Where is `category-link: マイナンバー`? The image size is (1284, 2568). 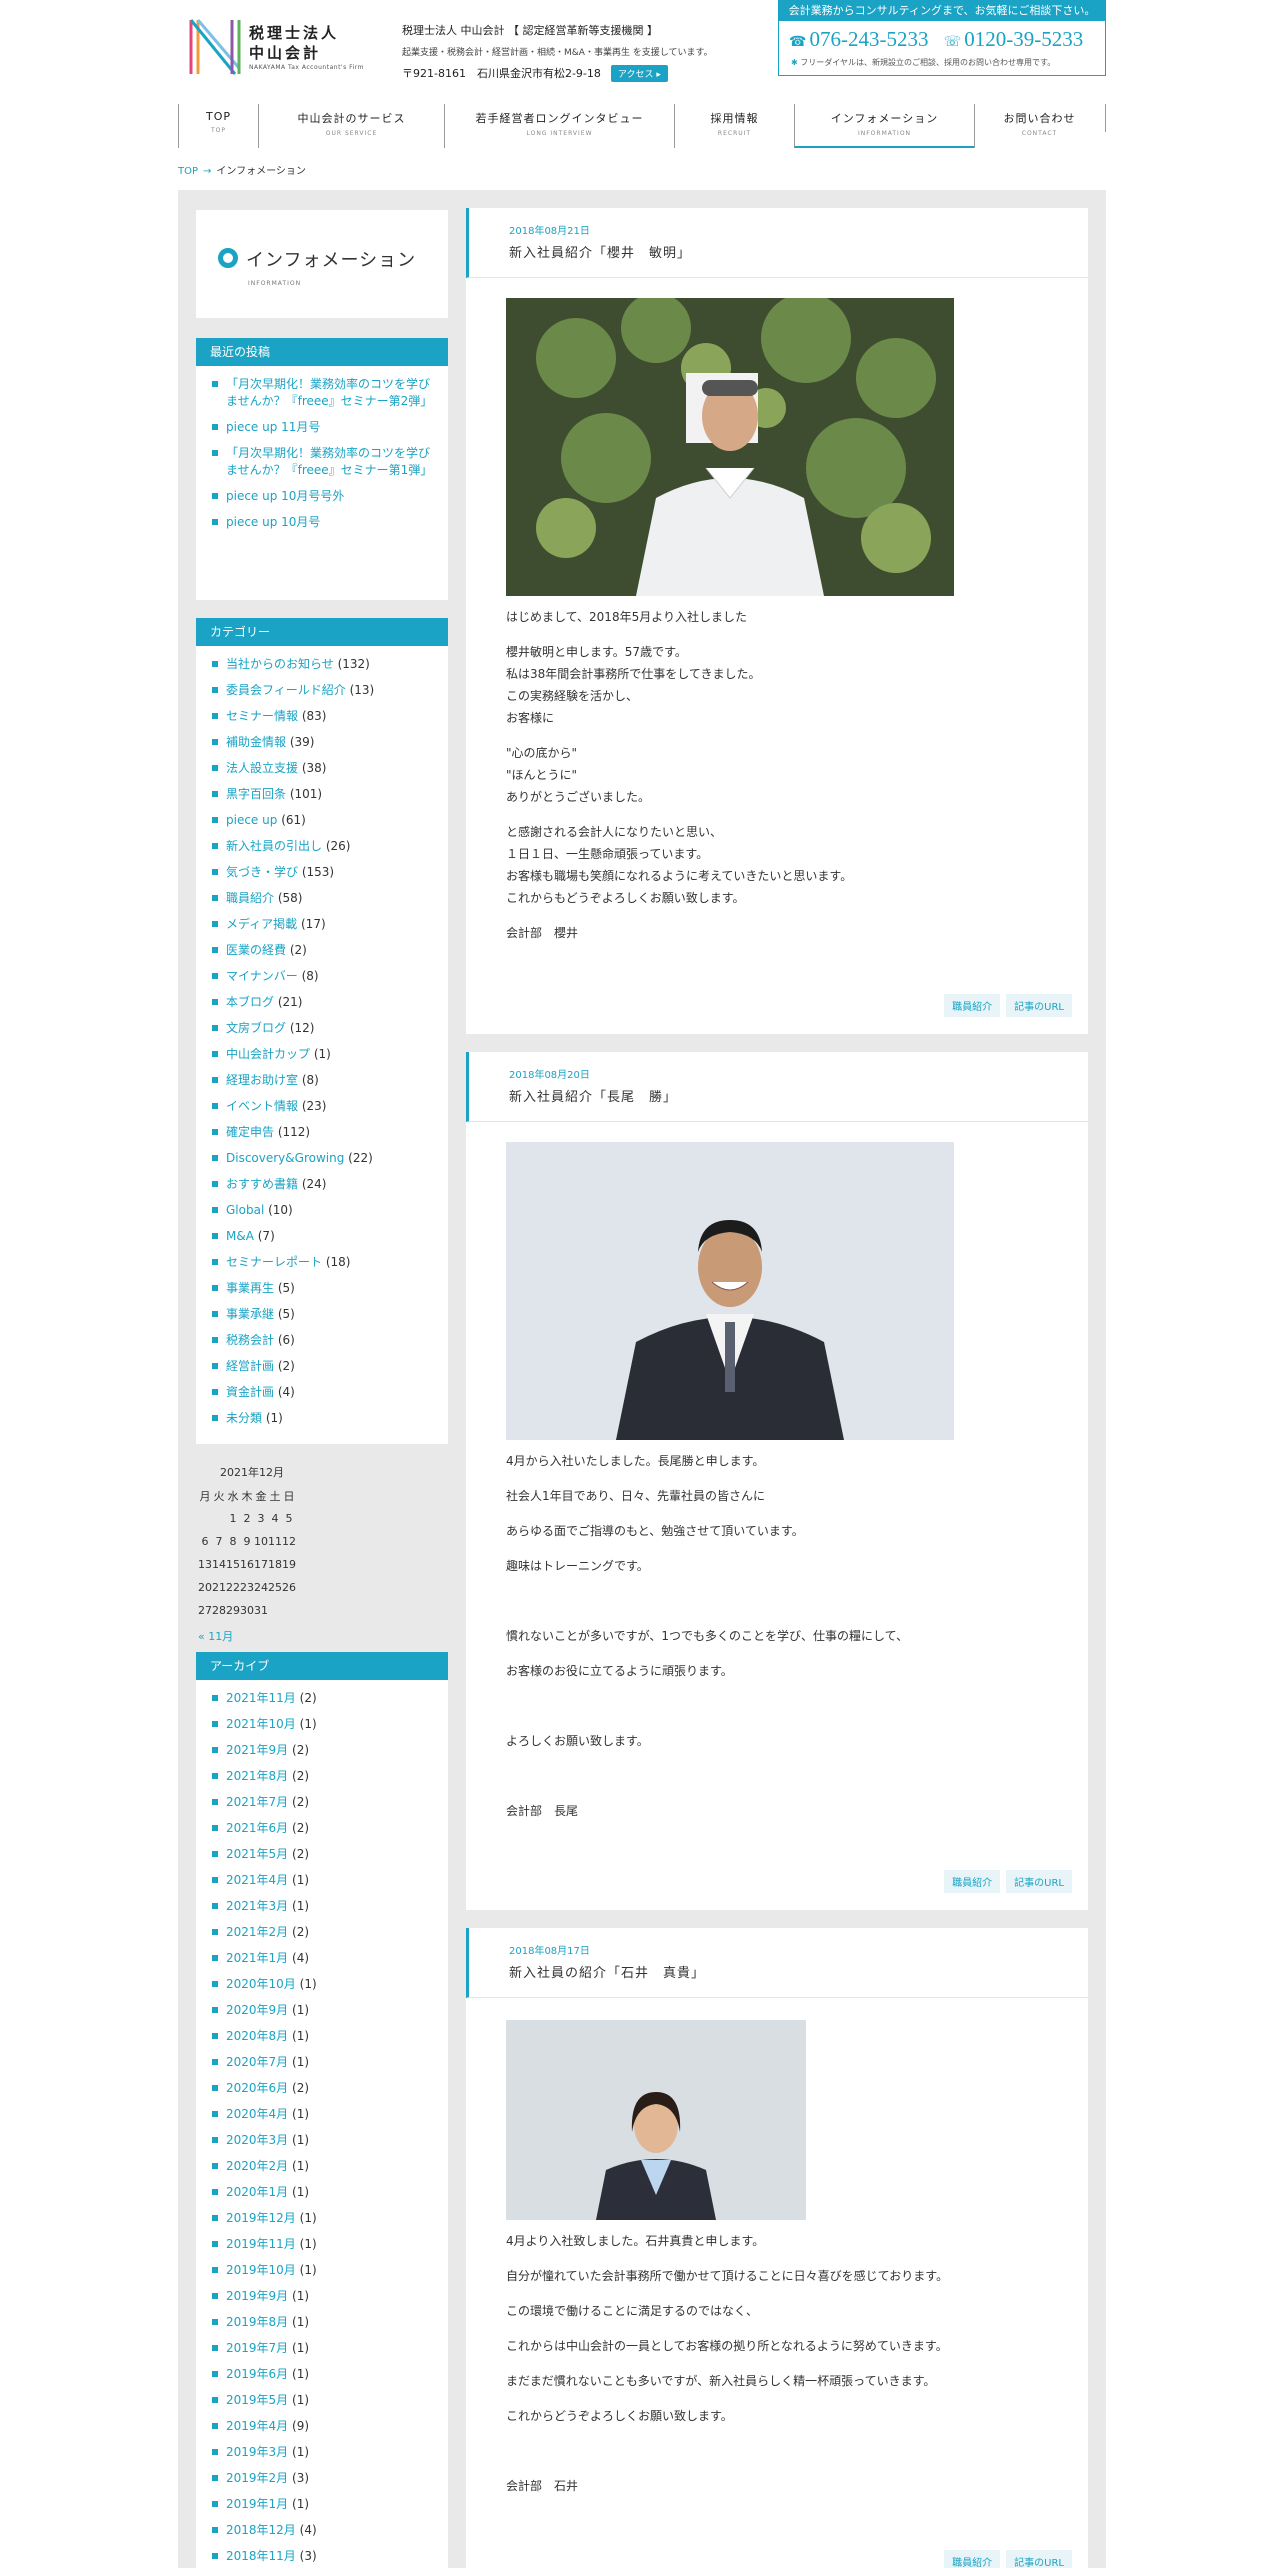 category-link: マイナンバー is located at coordinates (262, 976).